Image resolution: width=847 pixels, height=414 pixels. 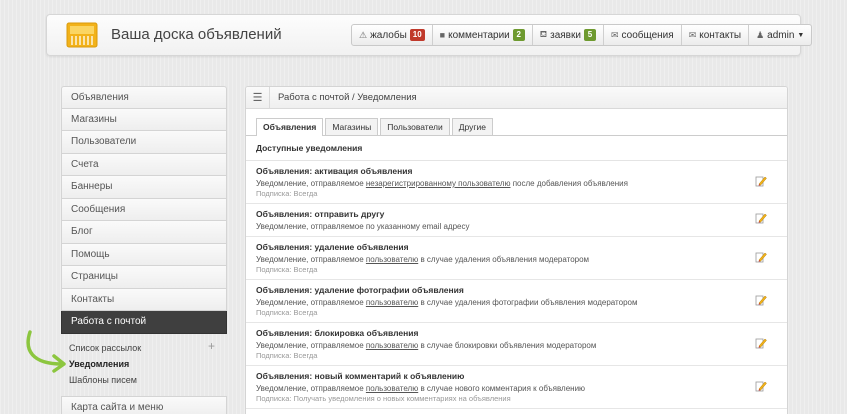 What do you see at coordinates (144, 164) in the screenshot?
I see `sidebar-item-3: Счета` at bounding box center [144, 164].